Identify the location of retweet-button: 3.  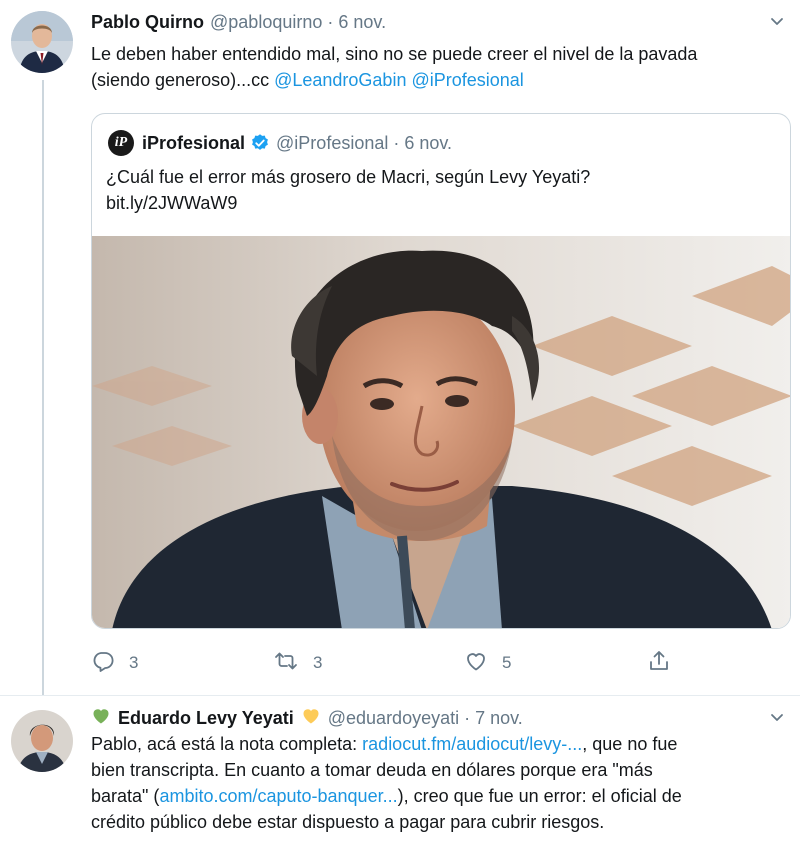
(297, 663).